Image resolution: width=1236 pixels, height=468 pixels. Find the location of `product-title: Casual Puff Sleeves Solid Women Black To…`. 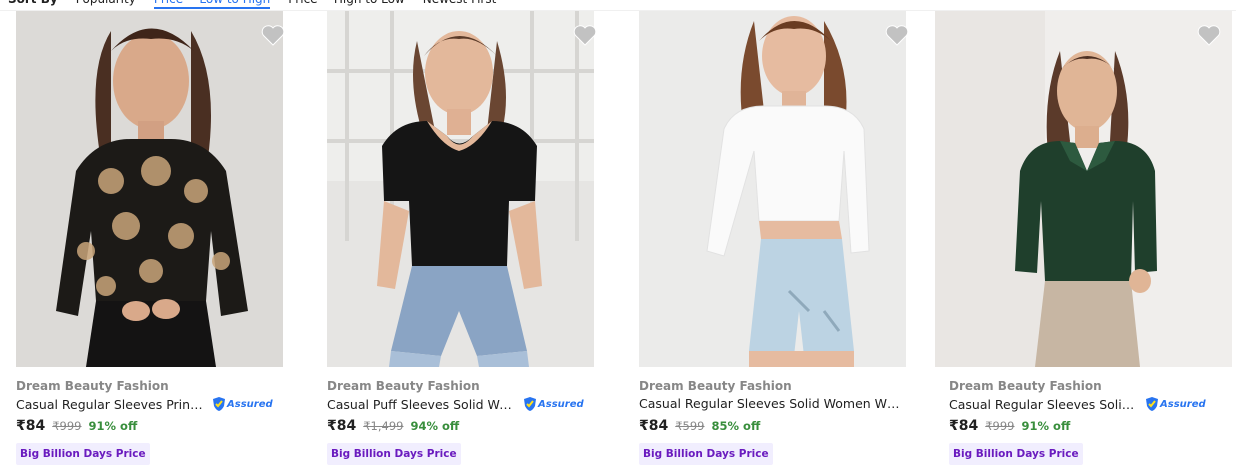

product-title: Casual Puff Sleeves Solid Women Black To… is located at coordinates (455, 404).